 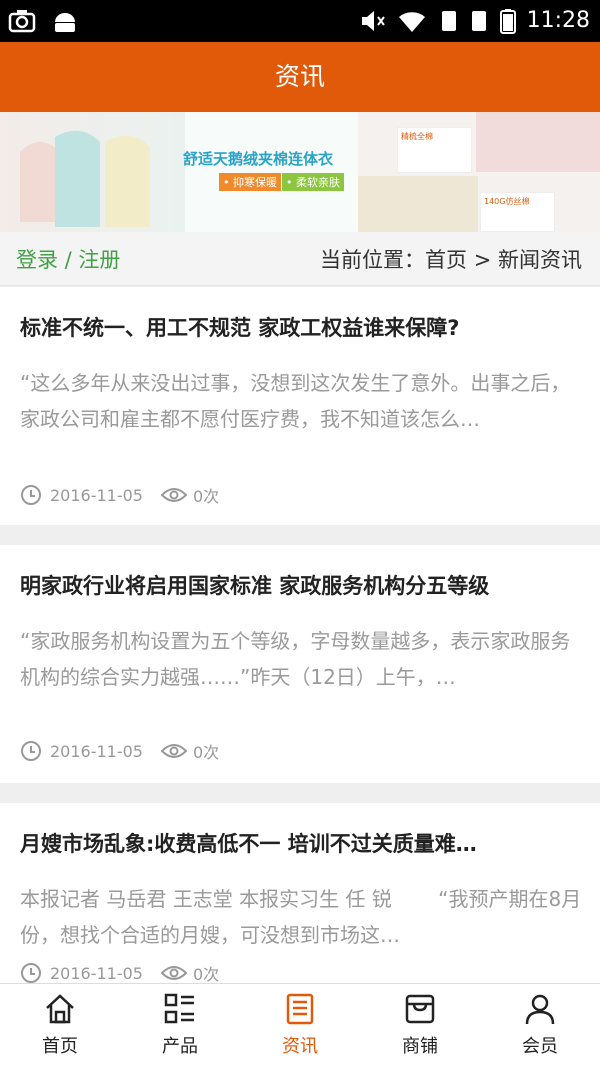 What do you see at coordinates (411, 22) in the screenshot?
I see `wifi-icon` at bounding box center [411, 22].